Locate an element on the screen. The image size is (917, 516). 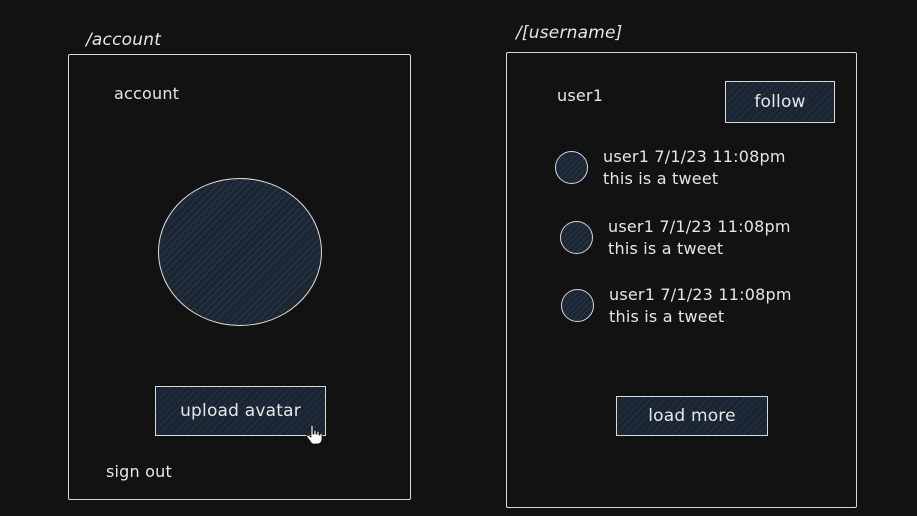
account-title: account is located at coordinates (147, 93).